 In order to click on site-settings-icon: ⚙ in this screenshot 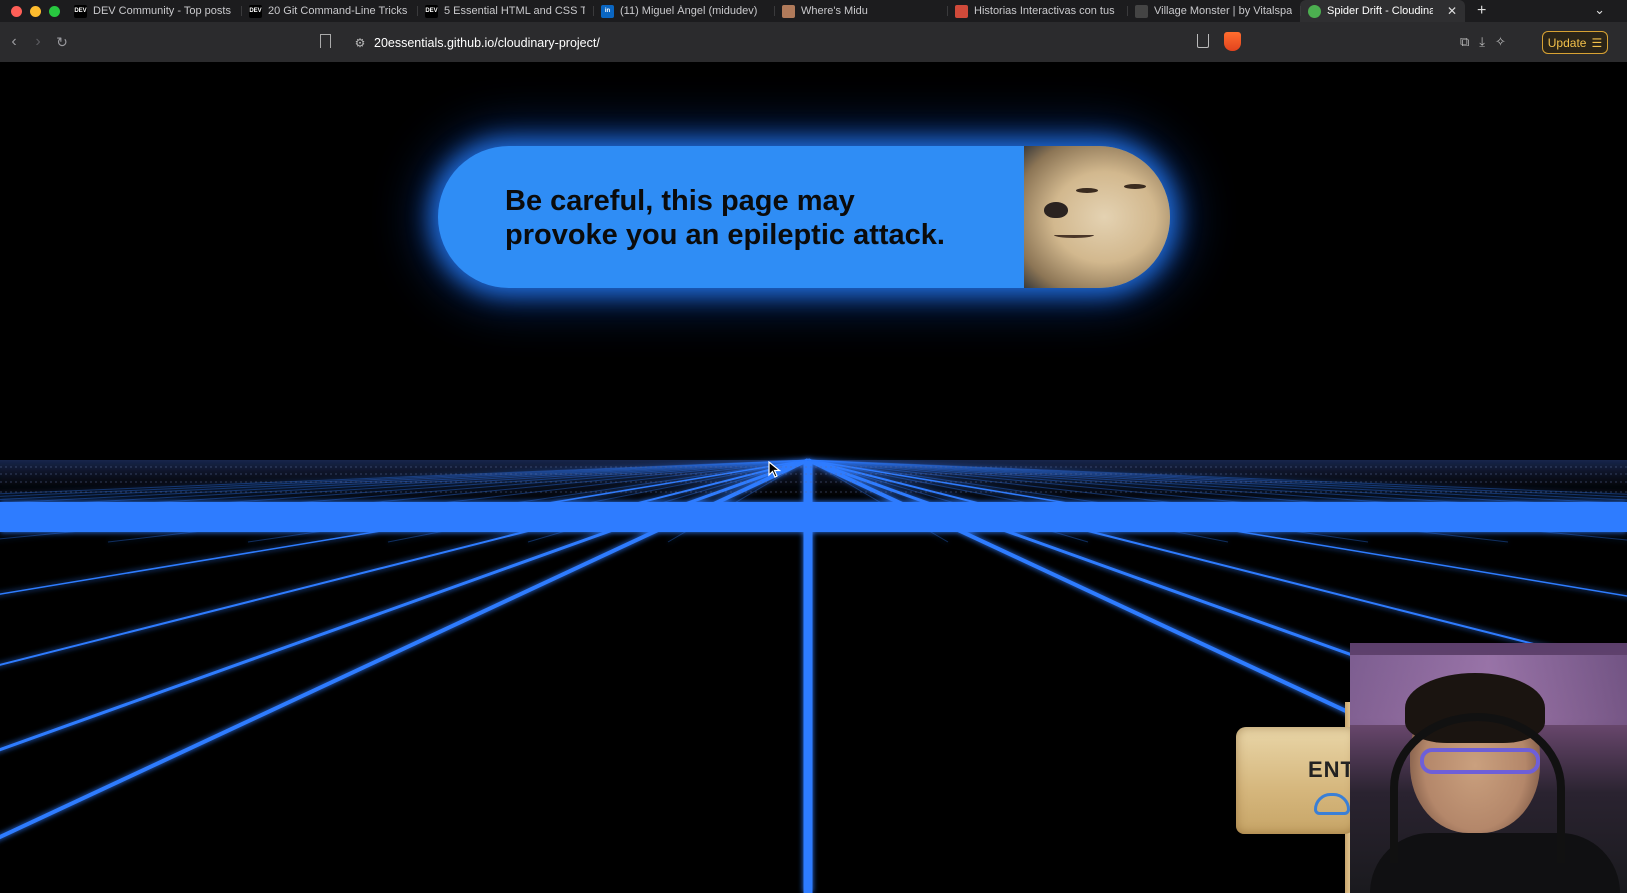, I will do `click(360, 43)`.